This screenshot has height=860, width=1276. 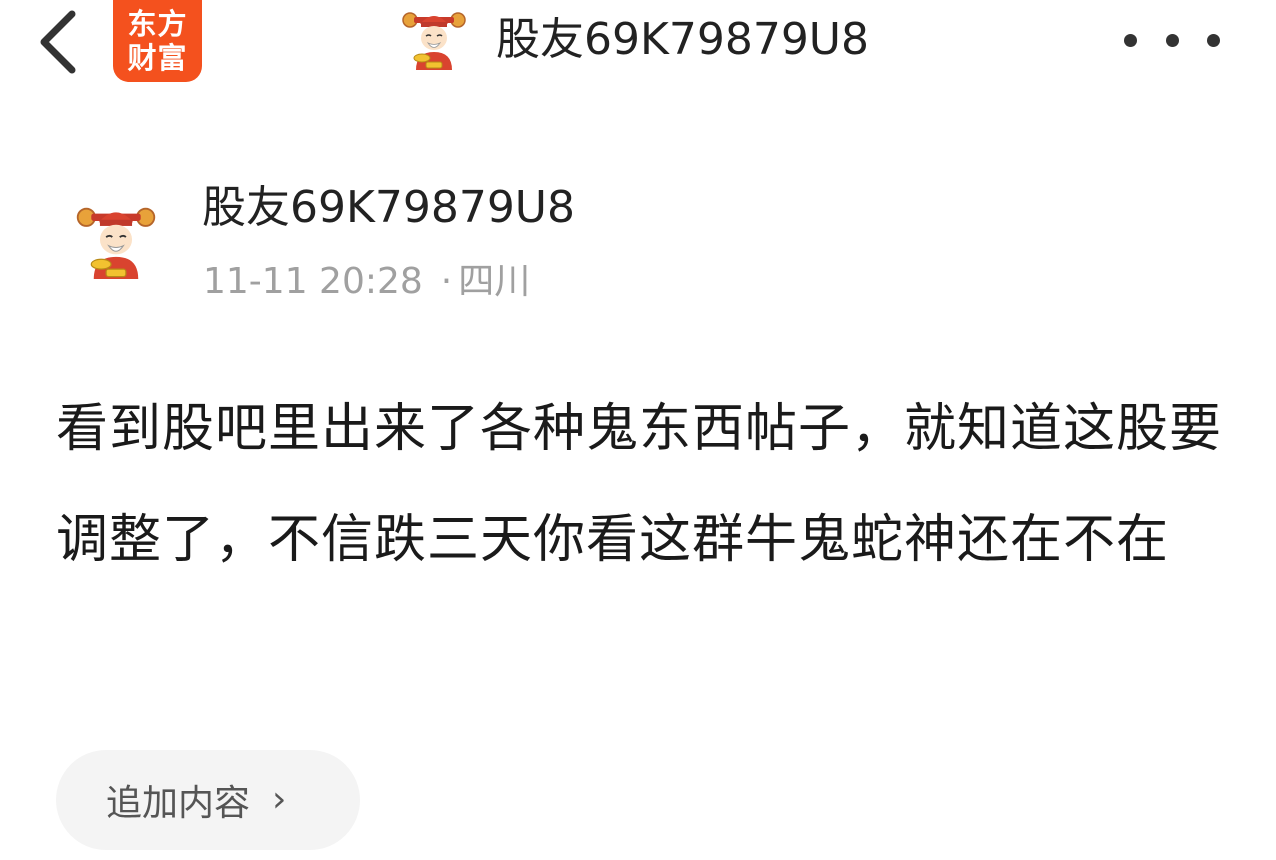 What do you see at coordinates (279, 799) in the screenshot?
I see `chevron-right-icon: ›` at bounding box center [279, 799].